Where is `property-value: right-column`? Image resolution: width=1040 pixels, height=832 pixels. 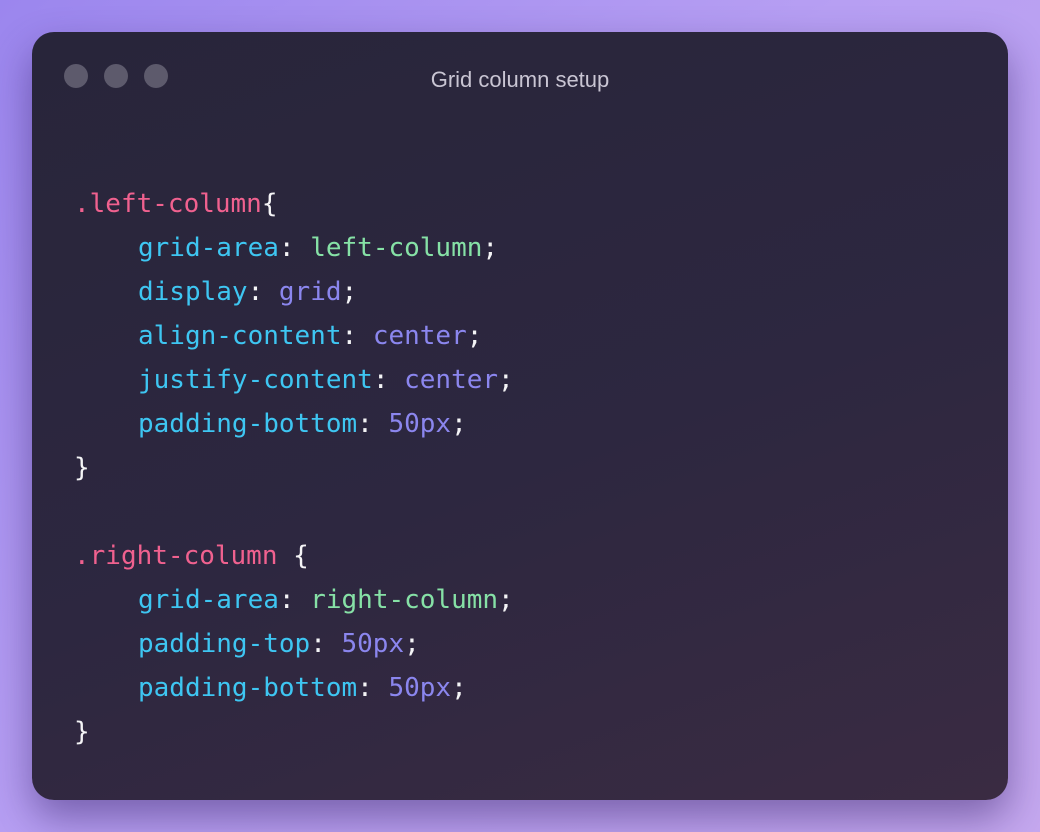
property-value: right-column is located at coordinates (404, 600).